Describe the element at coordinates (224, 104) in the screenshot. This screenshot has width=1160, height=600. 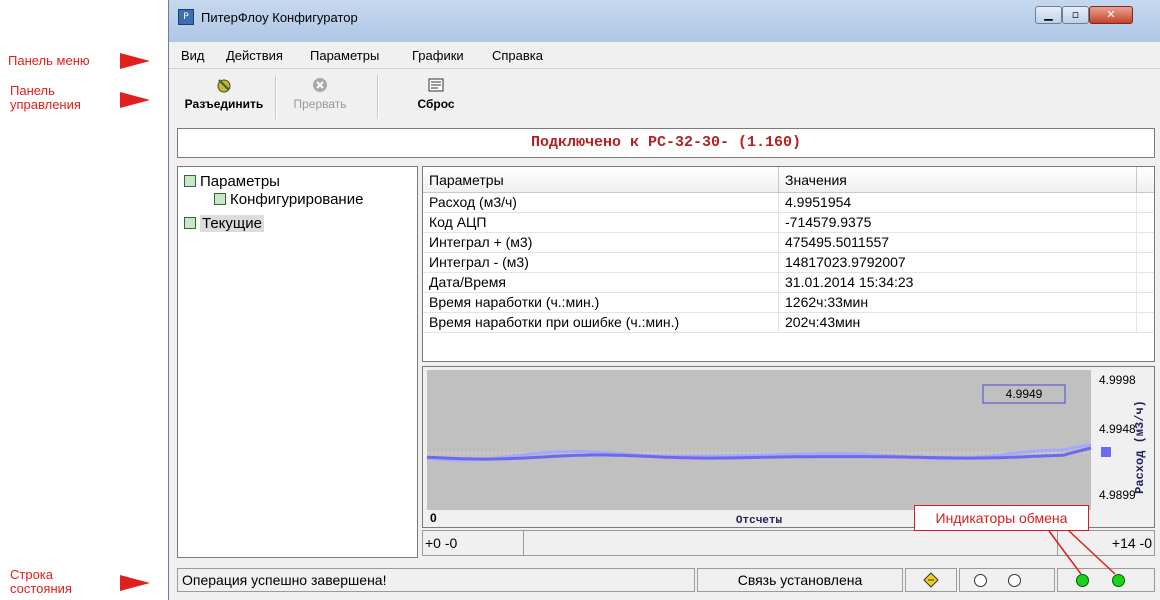
I see `disconnect-label: Разъединить` at that location.